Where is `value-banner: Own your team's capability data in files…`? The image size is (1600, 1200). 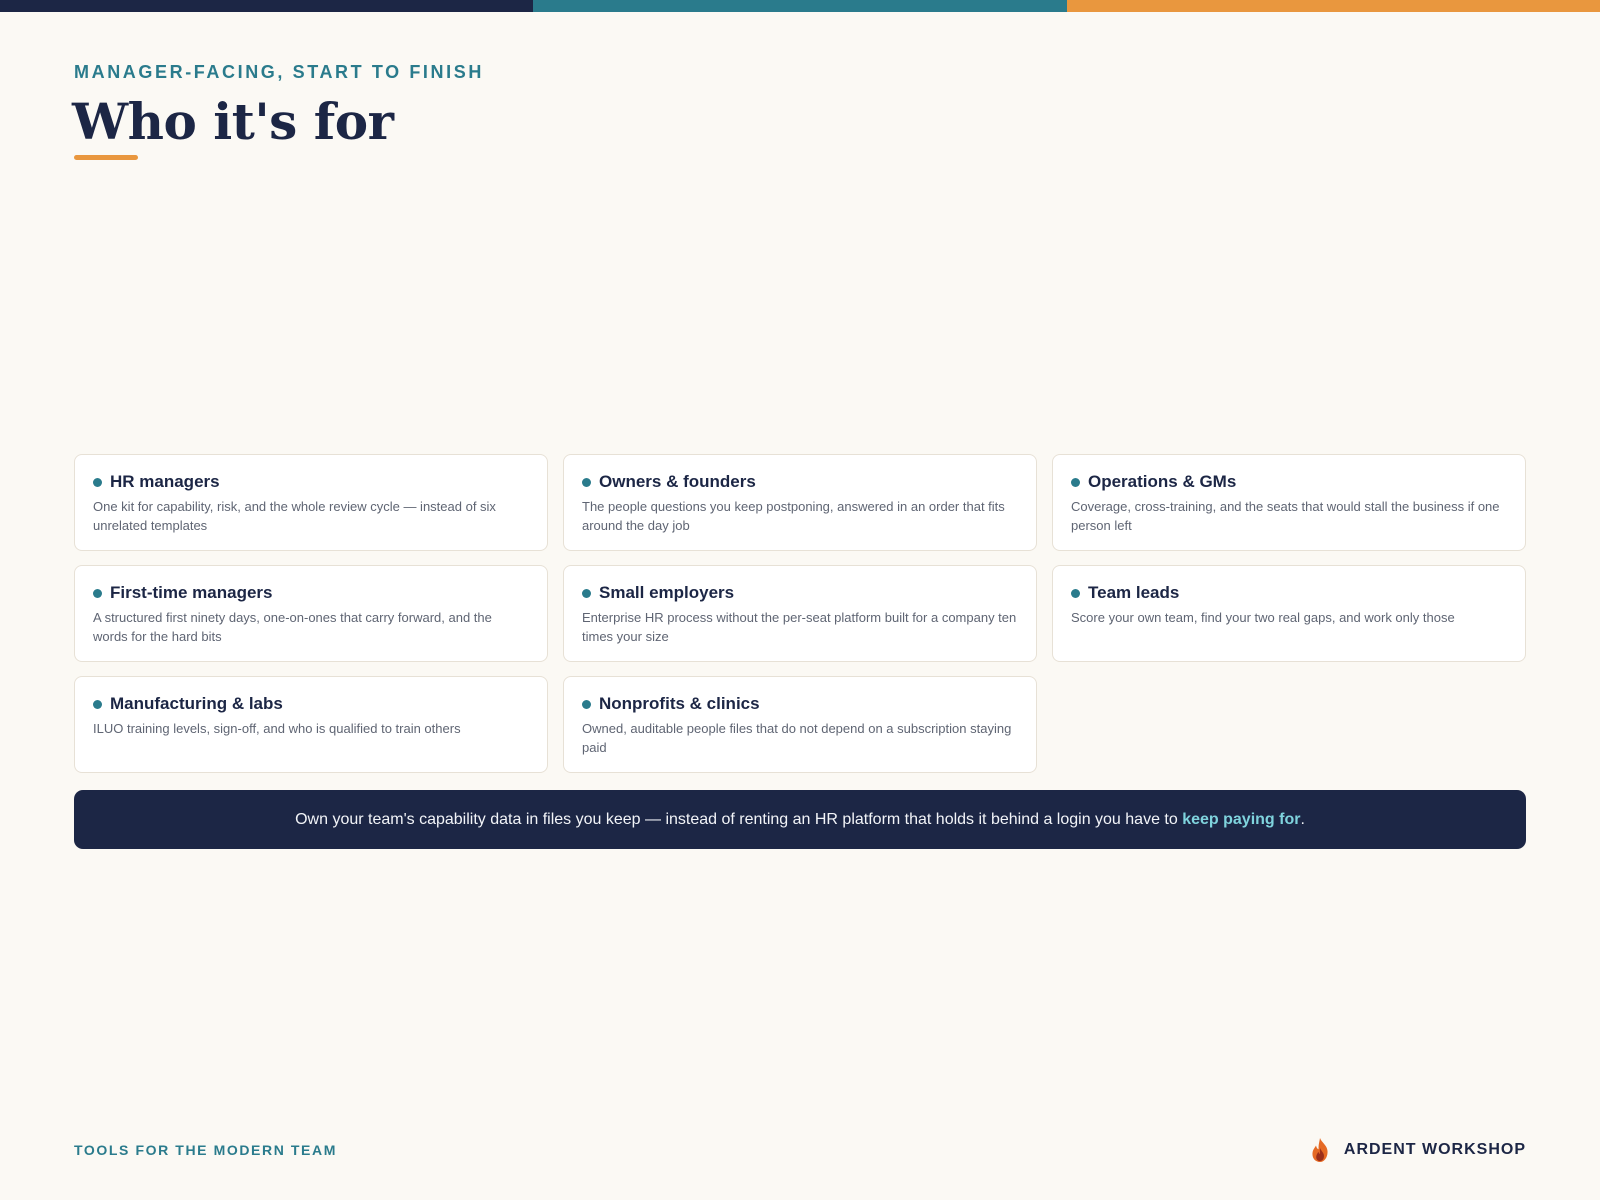 value-banner: Own your team's capability data in files… is located at coordinates (800, 819).